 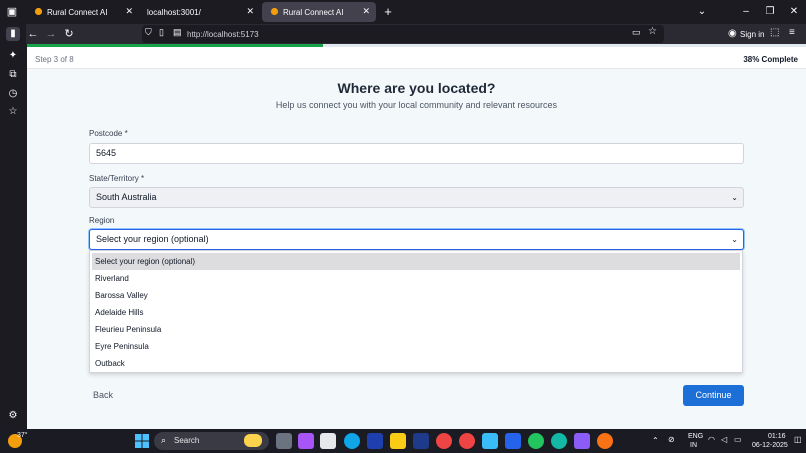 What do you see at coordinates (152, 239) in the screenshot?
I see `region-value: Select your region (optional)` at bounding box center [152, 239].